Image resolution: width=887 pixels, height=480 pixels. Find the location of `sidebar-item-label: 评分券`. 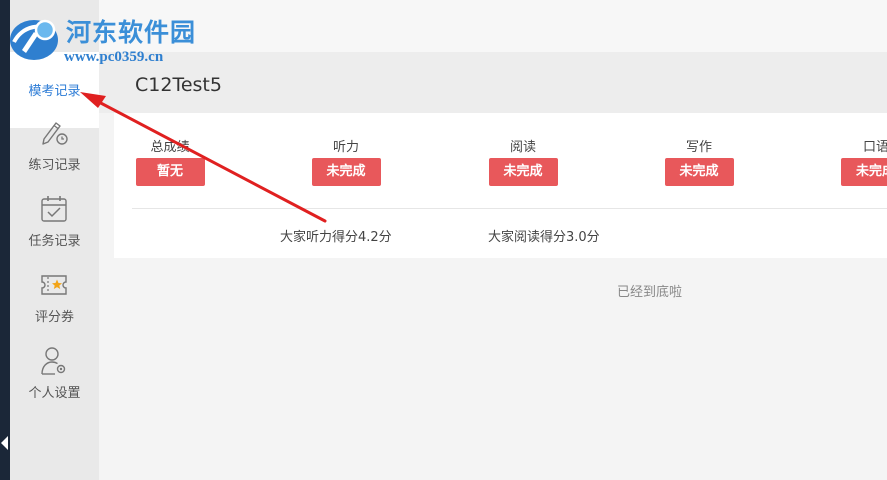

sidebar-item-label: 评分券 is located at coordinates (54, 317).